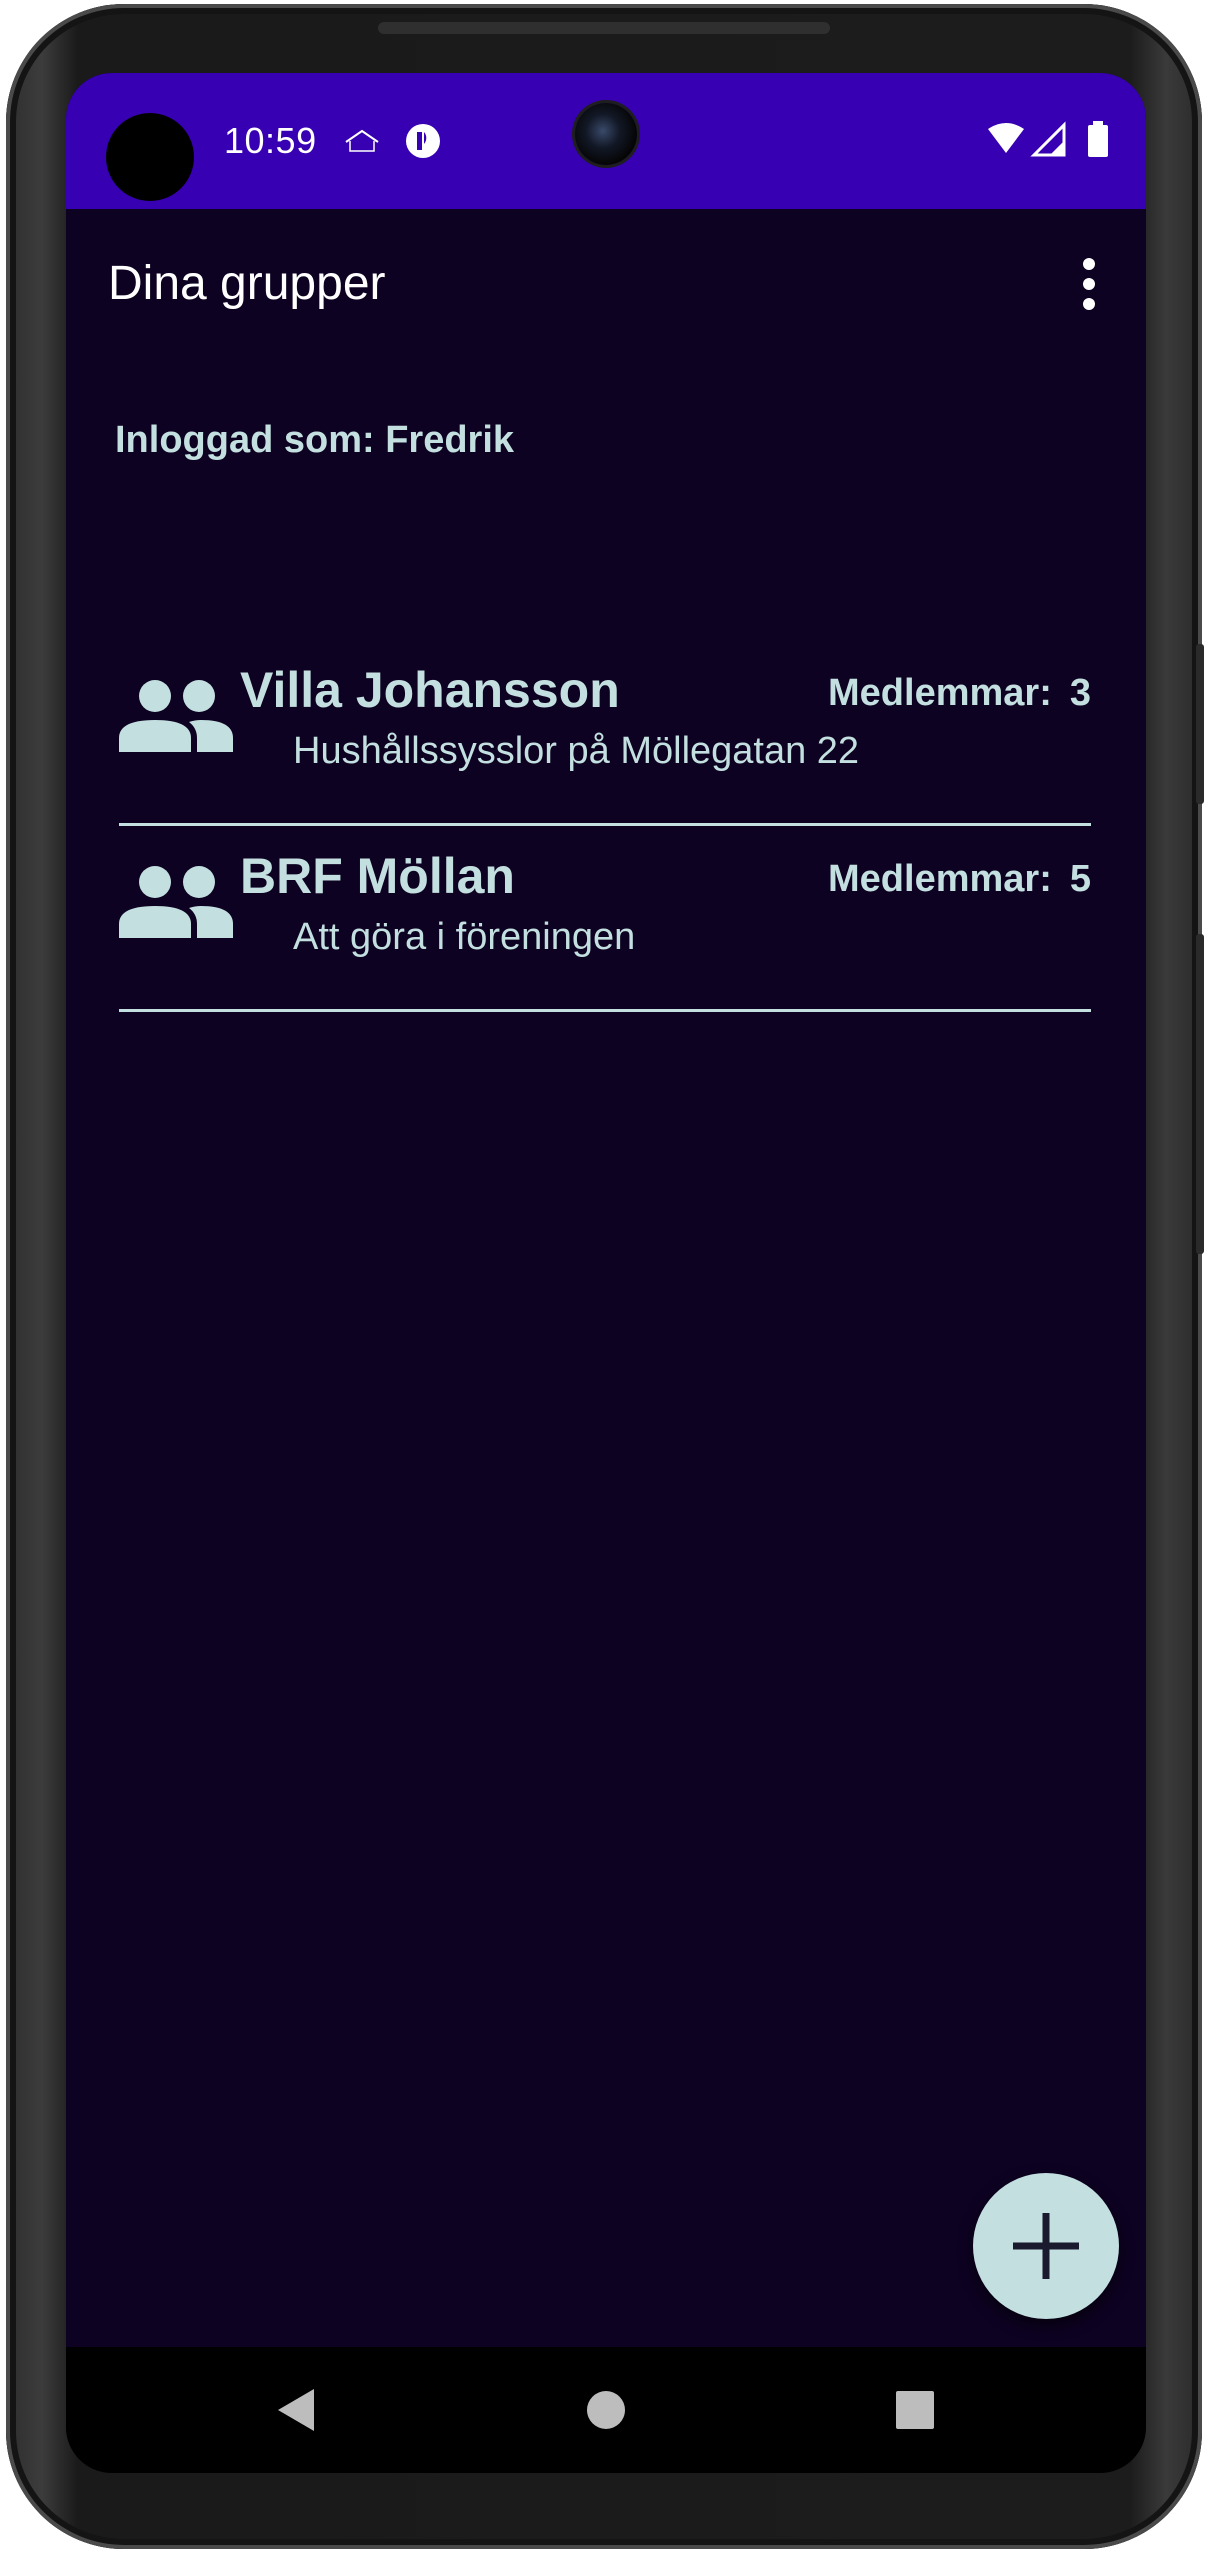  I want to click on group-description: Att göra i föreningen, so click(464, 937).